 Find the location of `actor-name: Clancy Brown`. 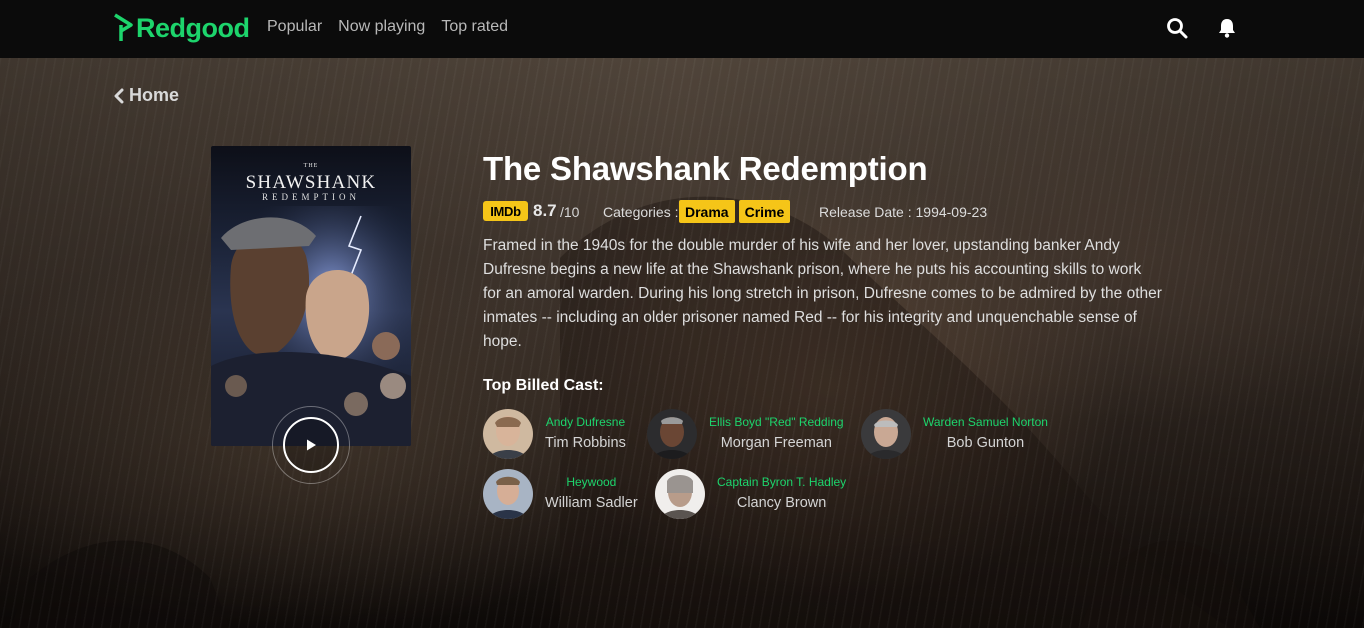

actor-name: Clancy Brown is located at coordinates (781, 503).